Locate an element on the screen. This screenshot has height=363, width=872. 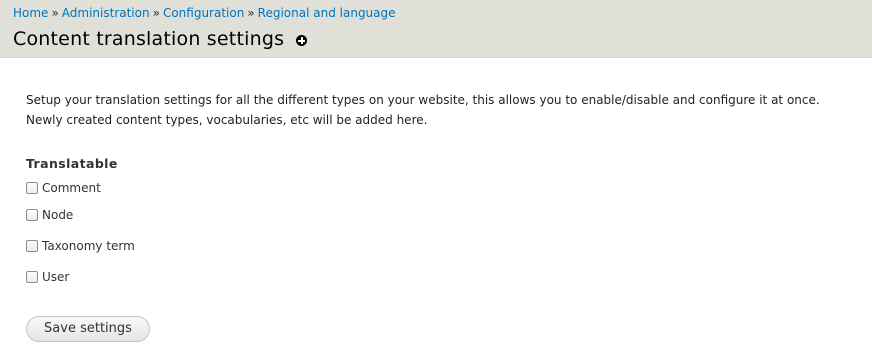
taxonomy-term-checkbox is located at coordinates (32, 245).